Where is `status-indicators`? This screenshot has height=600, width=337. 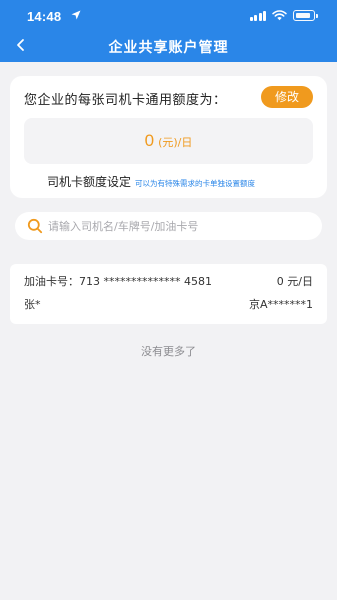 status-indicators is located at coordinates (283, 15).